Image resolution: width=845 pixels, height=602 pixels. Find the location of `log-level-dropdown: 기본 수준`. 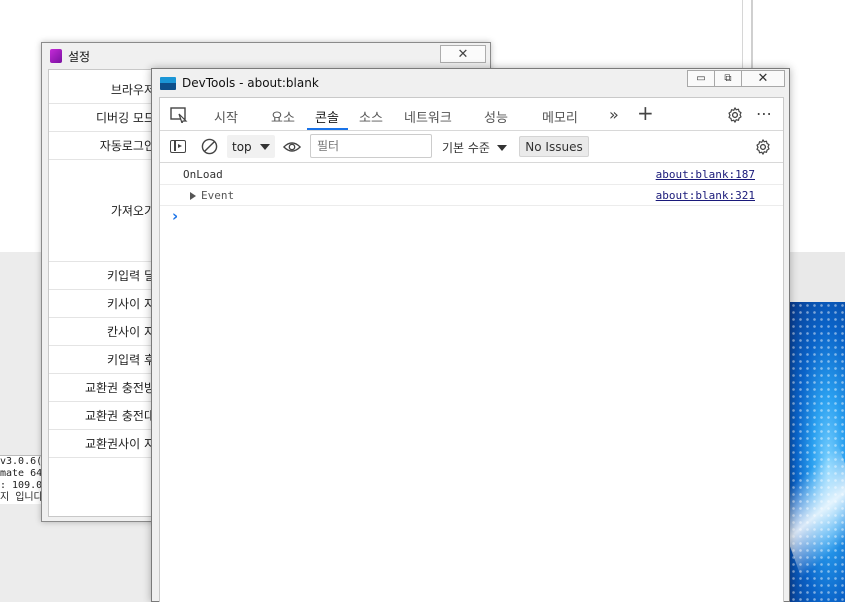

log-level-dropdown: 기본 수준 is located at coordinates (474, 147).